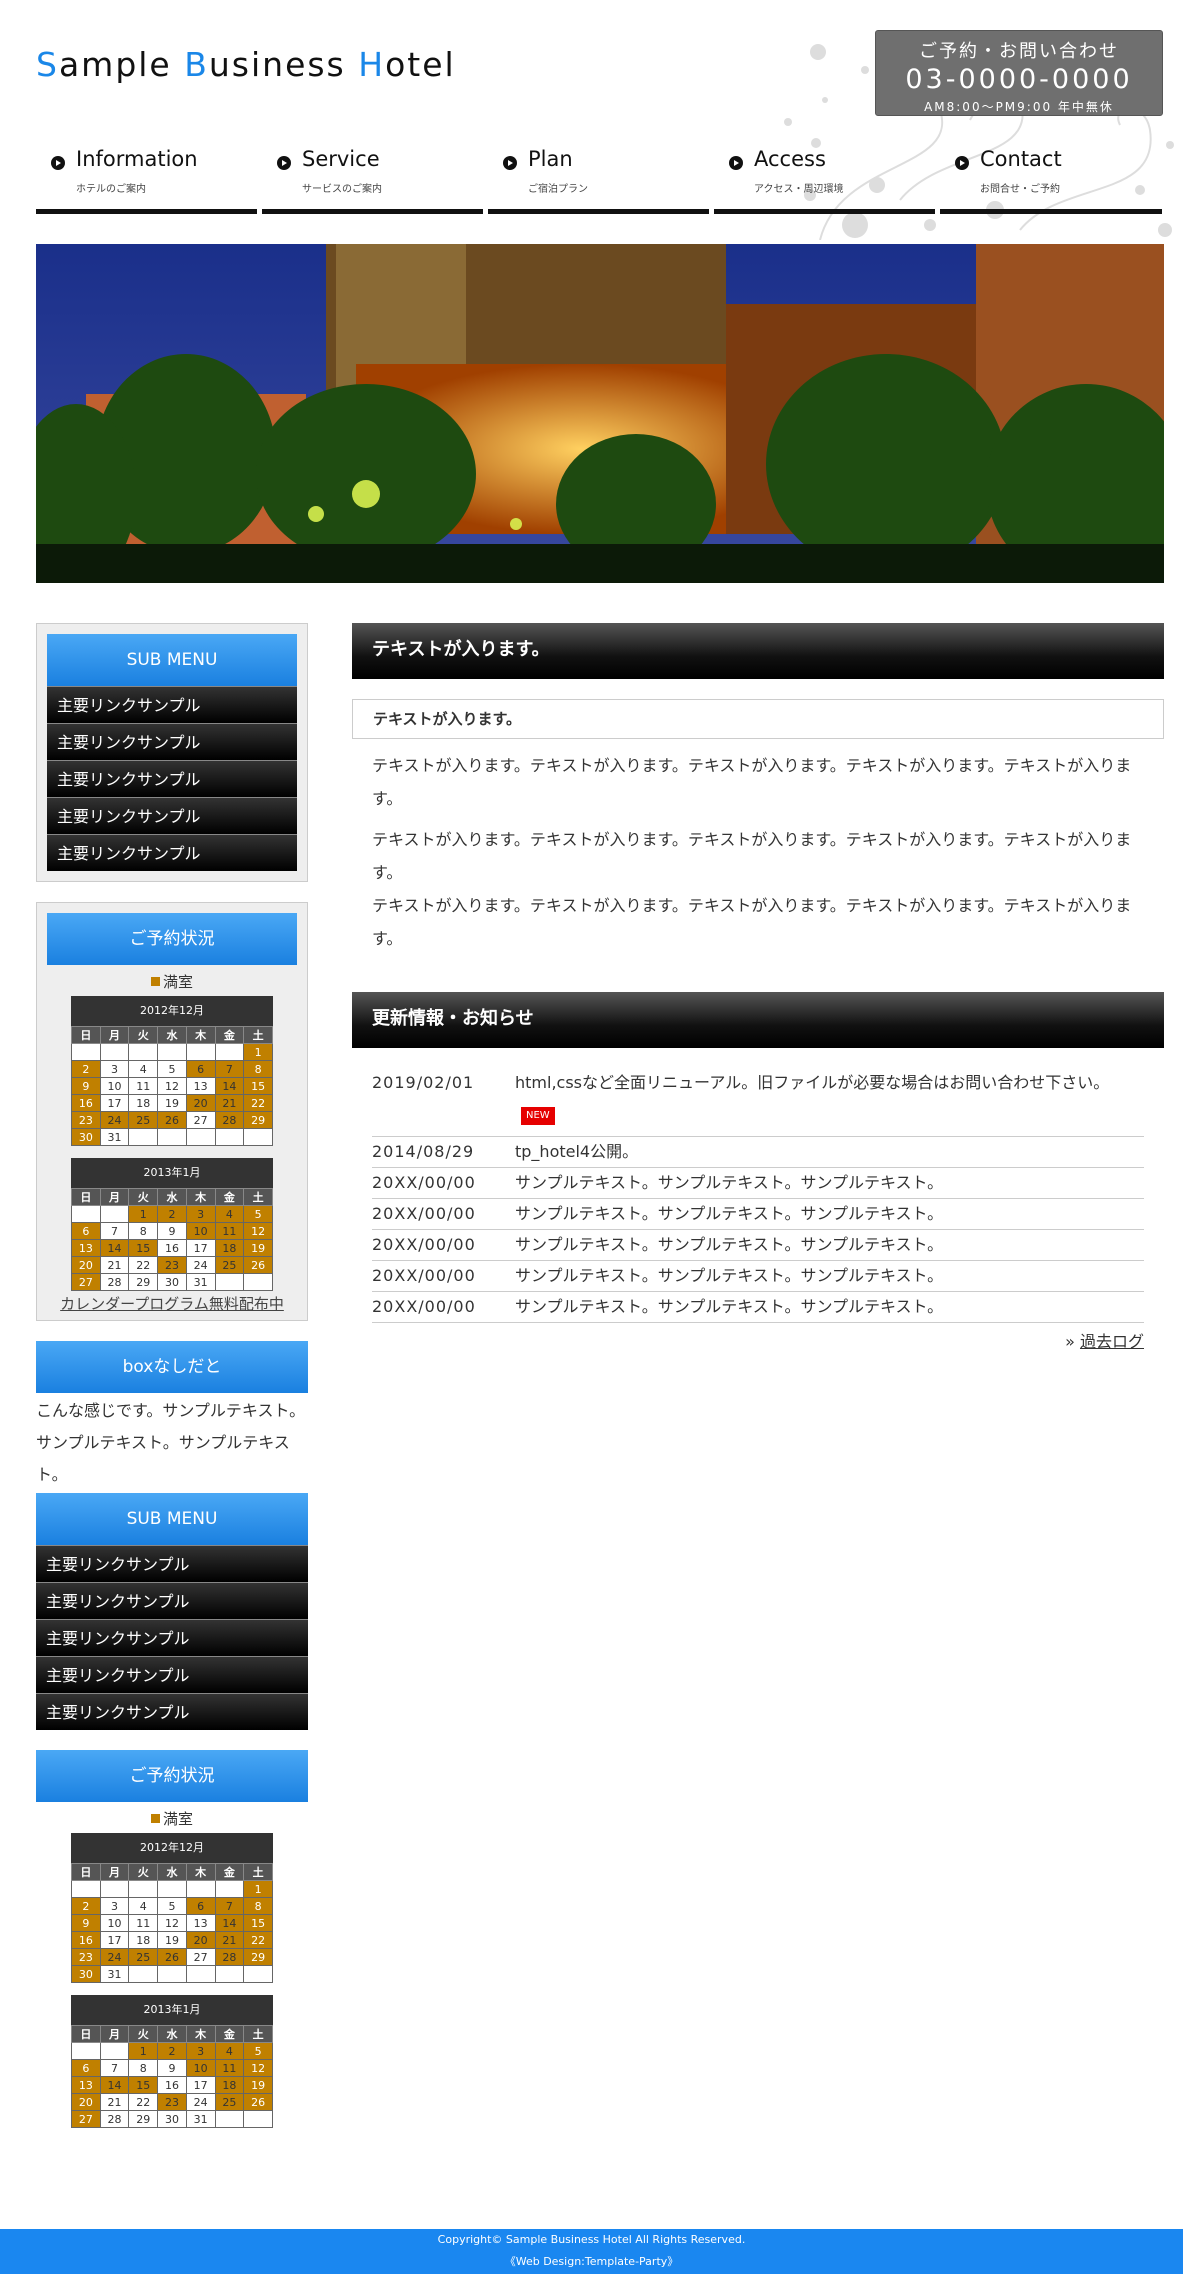 This screenshot has height=2274, width=1183. I want to click on news-date: 2014/08/29, so click(423, 1151).